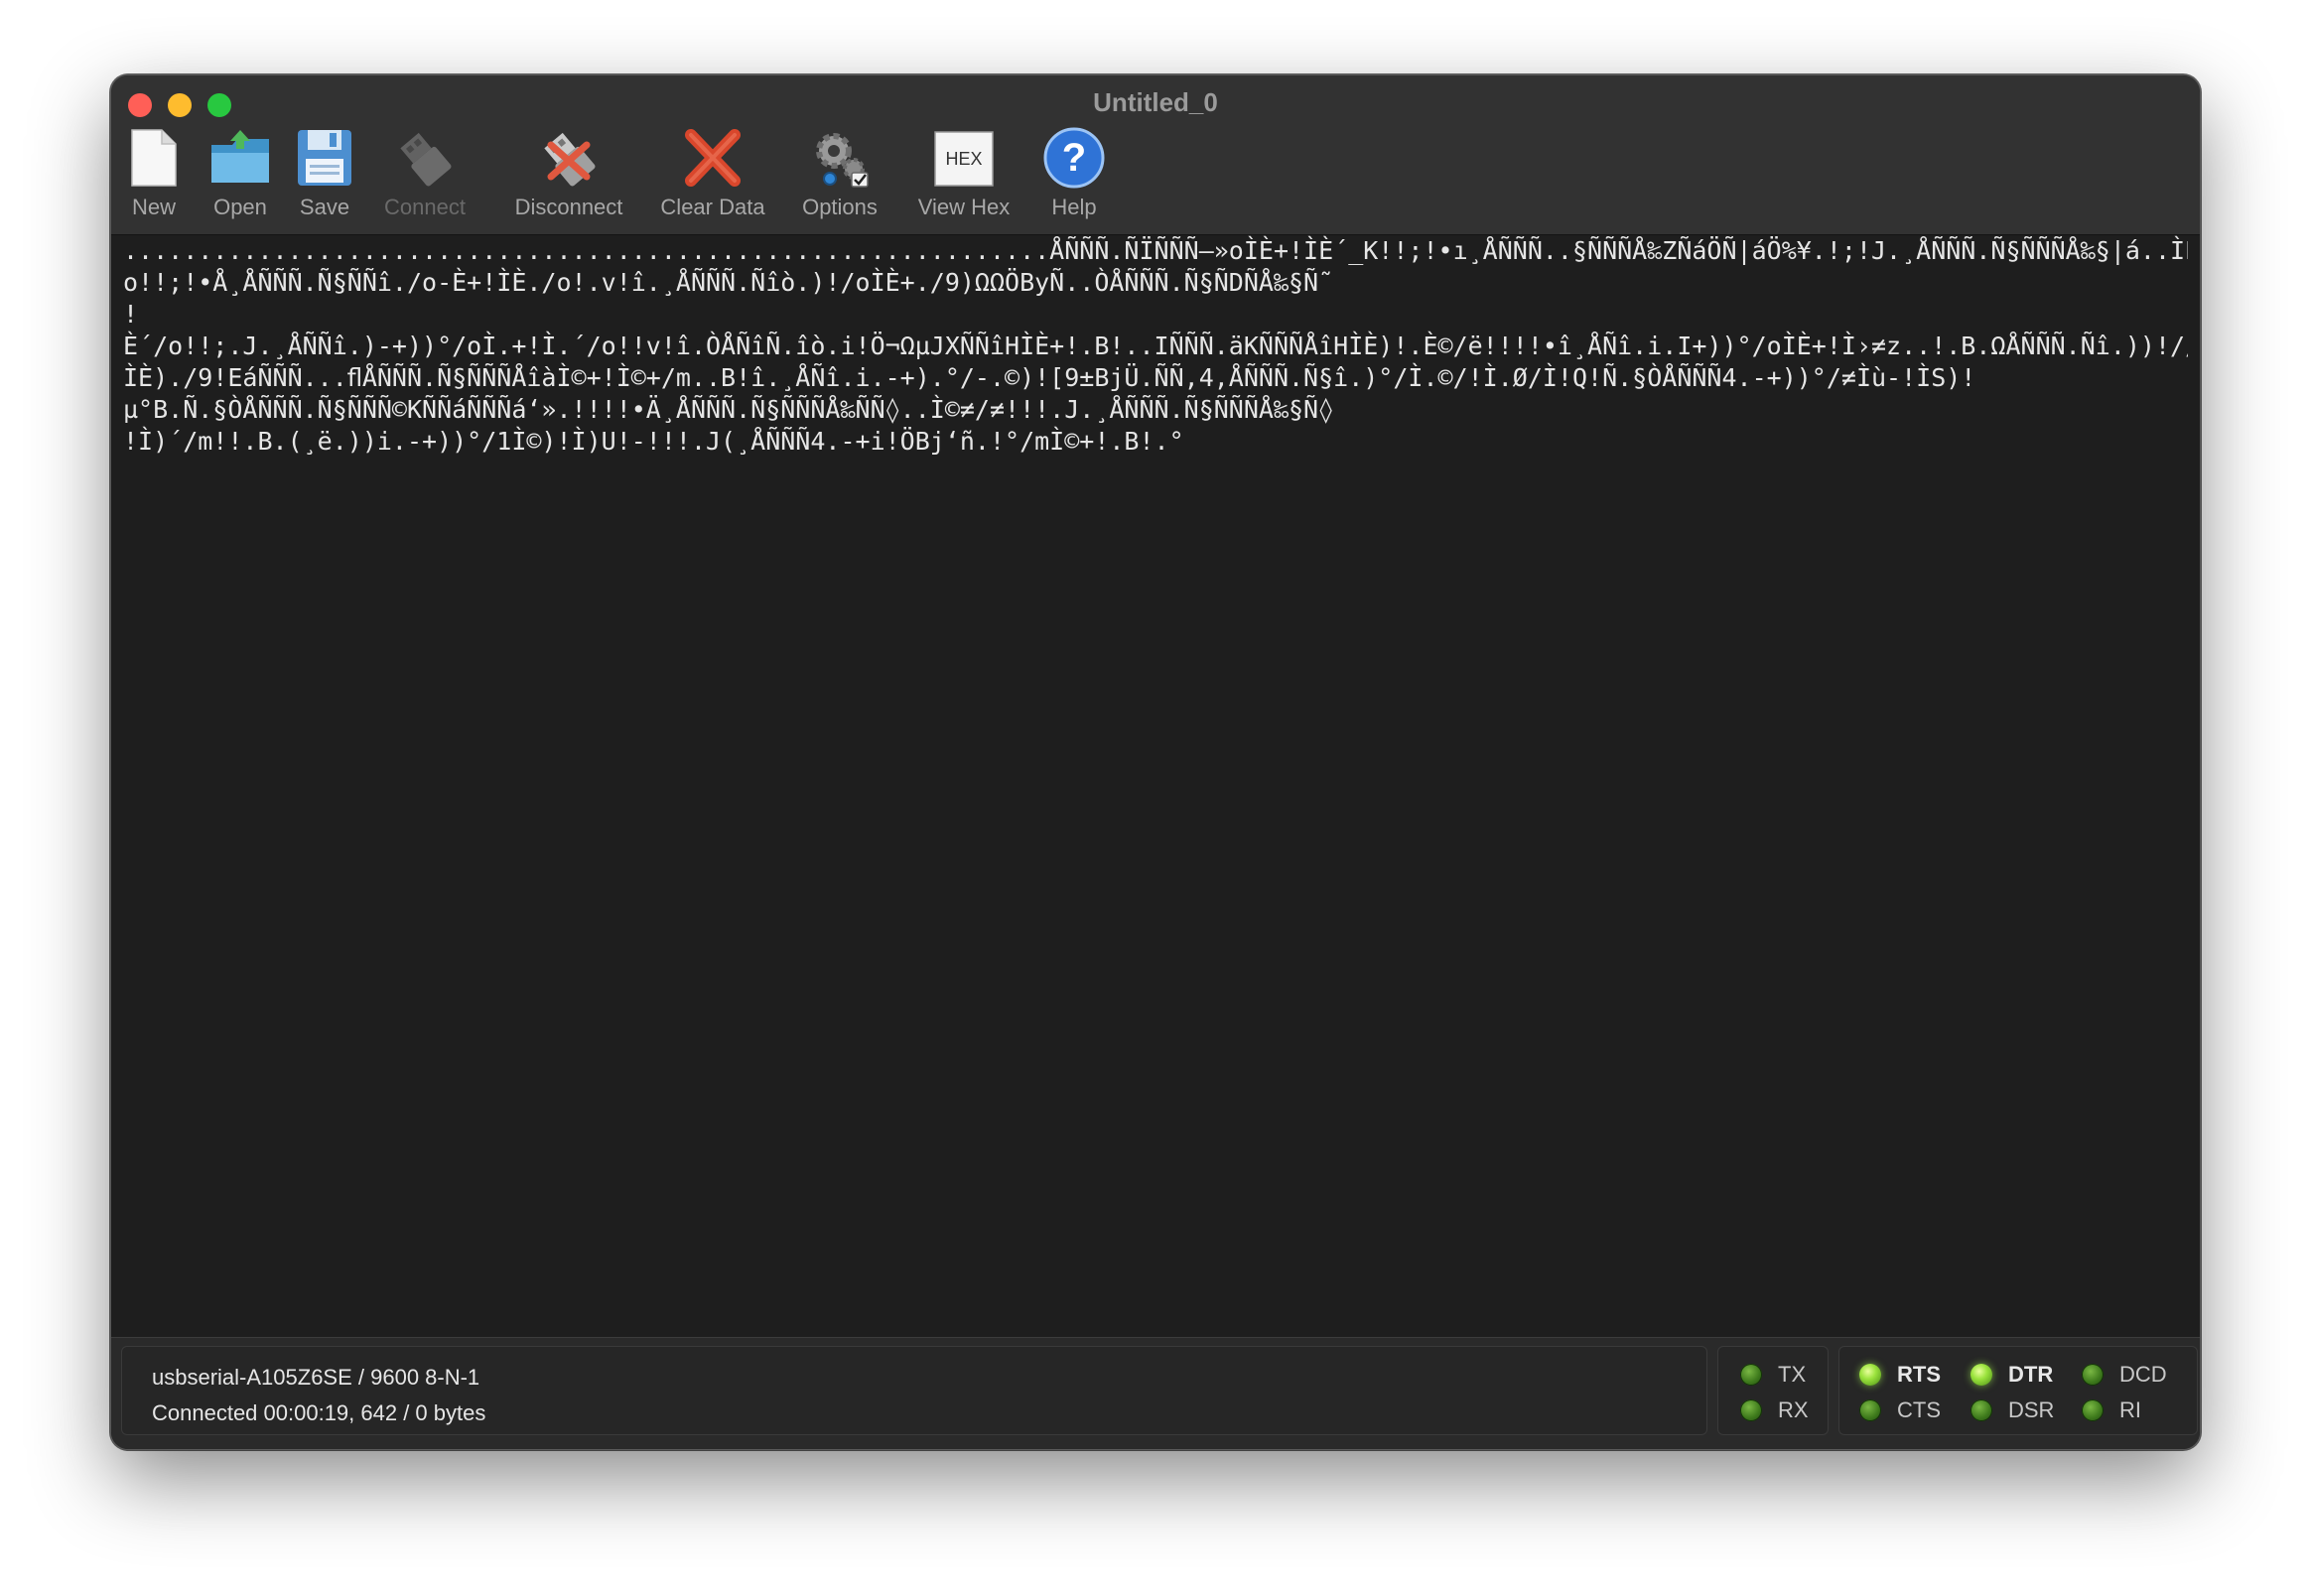 Image resolution: width=2309 pixels, height=1596 pixels. I want to click on disconnect-button: Disconnect, so click(568, 173).